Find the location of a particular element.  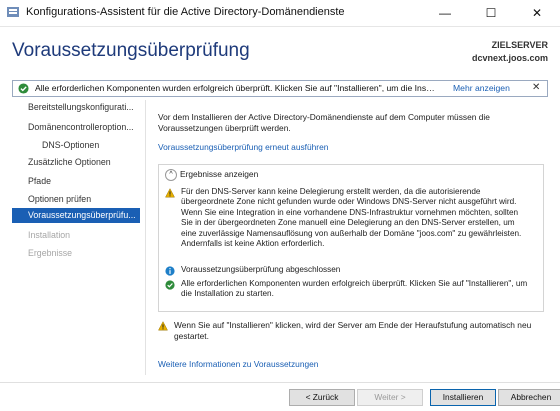

back-button: < Zurück is located at coordinates (322, 397).